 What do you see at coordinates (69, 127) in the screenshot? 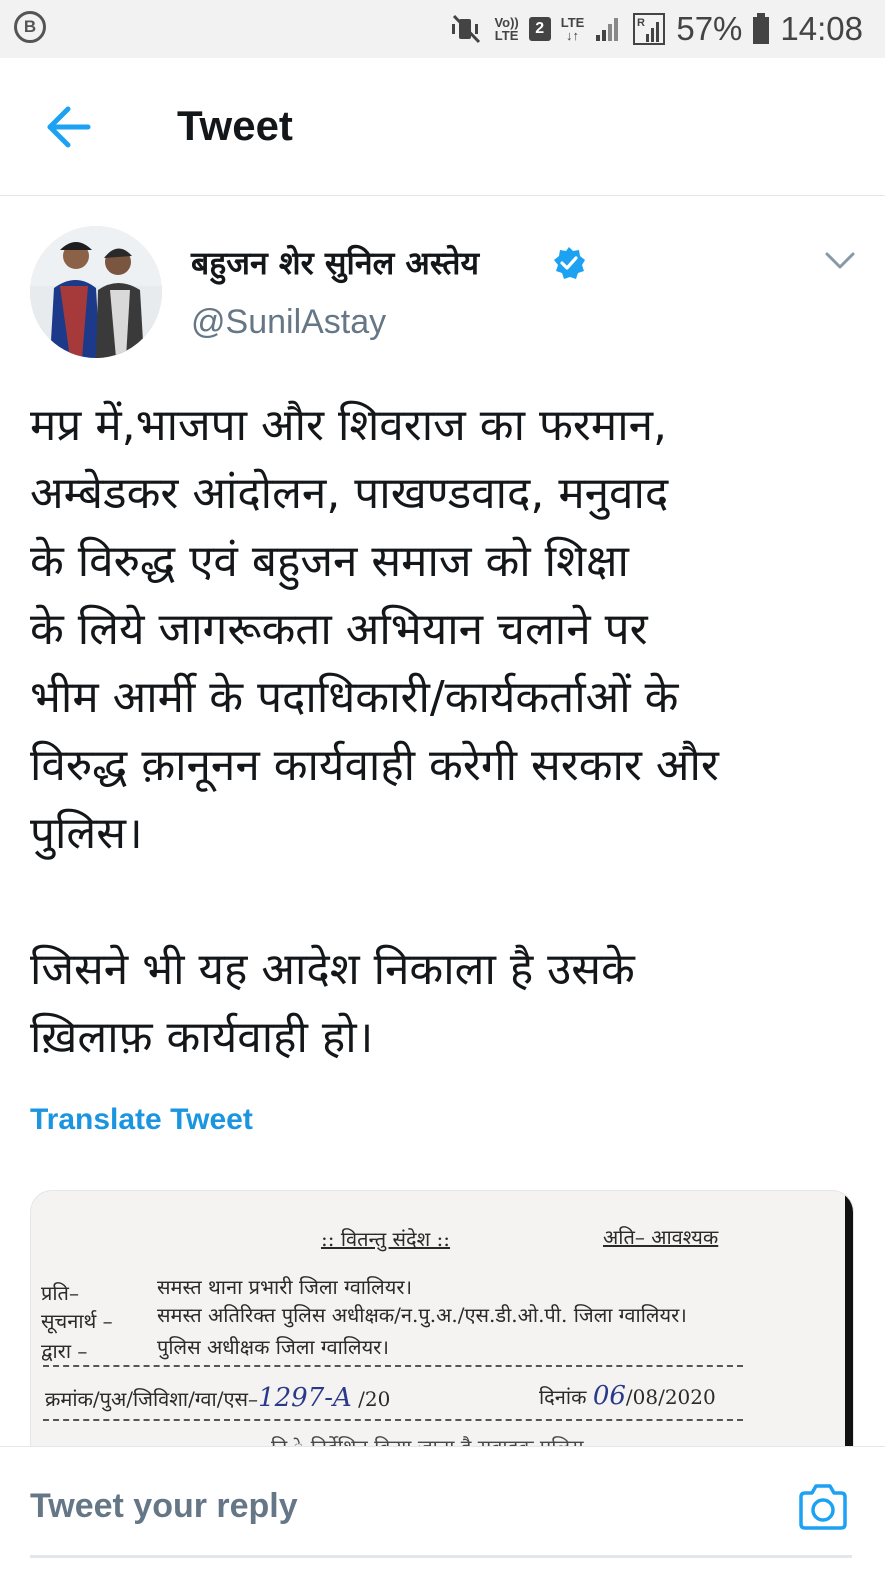
I see `arrow-left-icon` at bounding box center [69, 127].